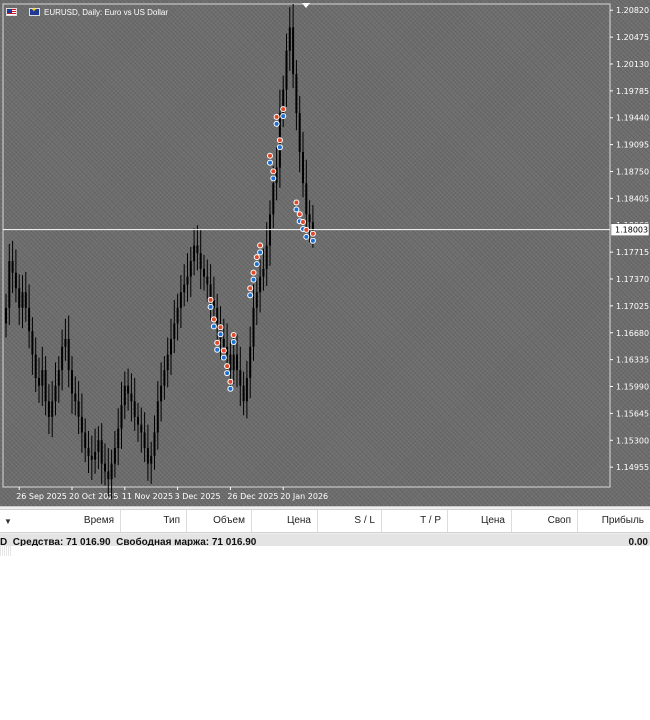  I want to click on price-axis-label: 1.17025, so click(632, 306).